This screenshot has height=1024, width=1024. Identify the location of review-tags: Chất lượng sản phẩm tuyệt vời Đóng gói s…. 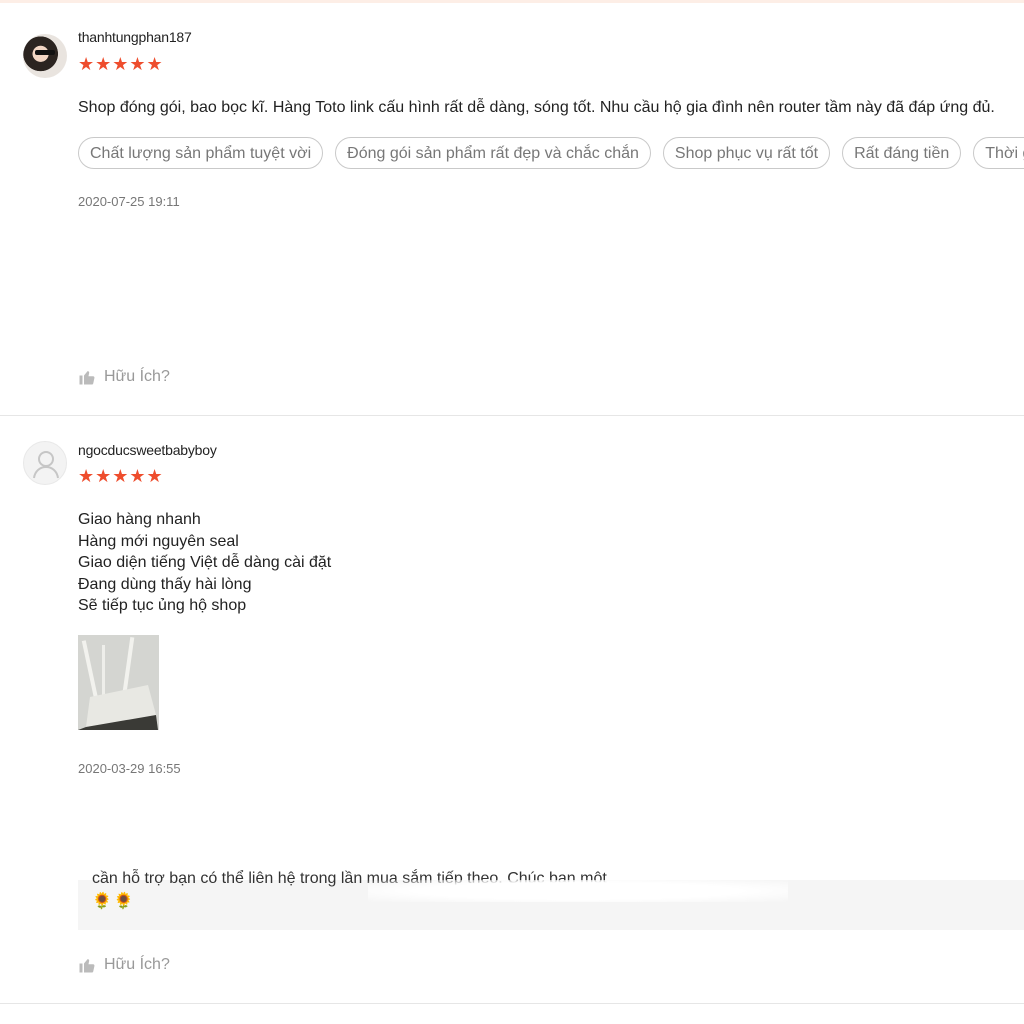
(551, 153).